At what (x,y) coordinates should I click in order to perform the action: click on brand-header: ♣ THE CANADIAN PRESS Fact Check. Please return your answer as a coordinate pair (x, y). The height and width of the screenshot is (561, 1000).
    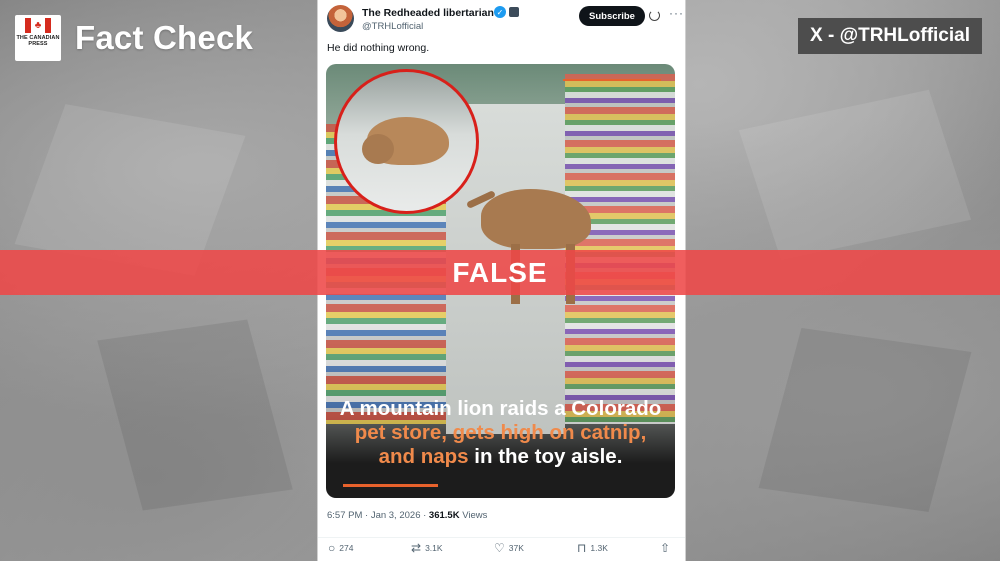
    Looking at the image, I should click on (134, 38).